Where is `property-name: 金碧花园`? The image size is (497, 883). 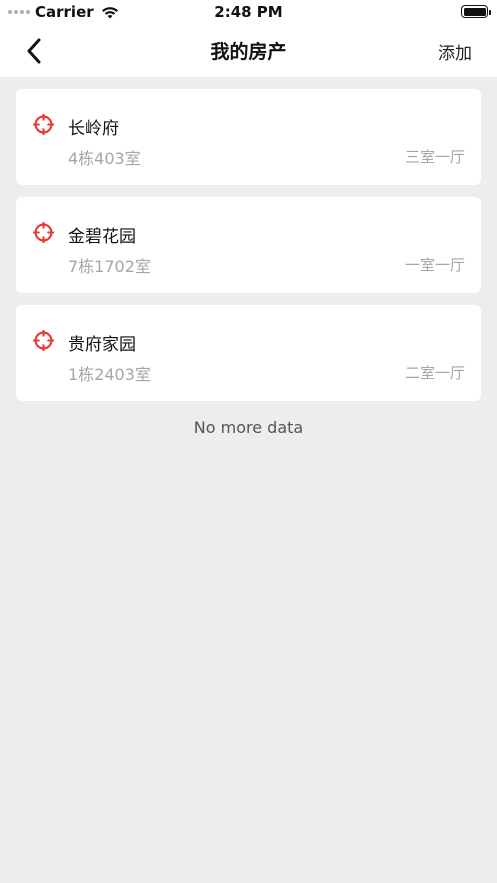 property-name: 金碧花园 is located at coordinates (102, 237).